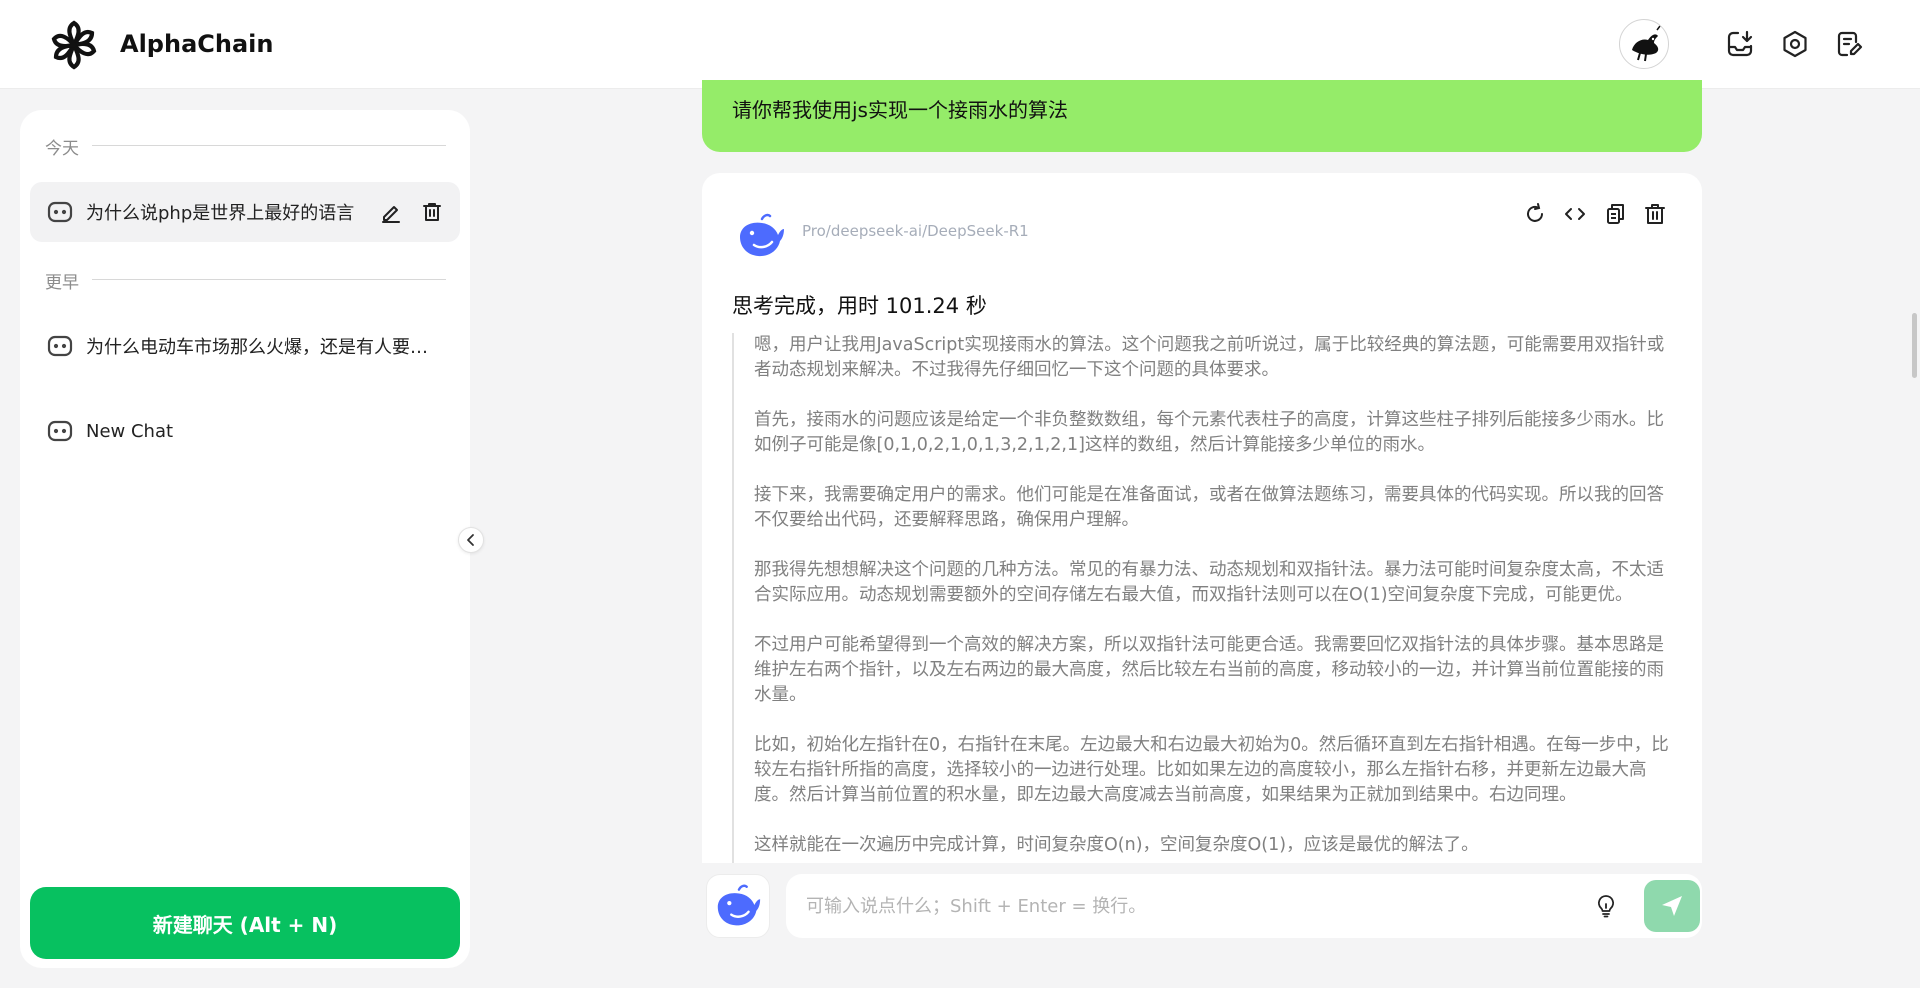 The image size is (1920, 988). What do you see at coordinates (960, 44) in the screenshot?
I see `app-header: AlphaChain` at bounding box center [960, 44].